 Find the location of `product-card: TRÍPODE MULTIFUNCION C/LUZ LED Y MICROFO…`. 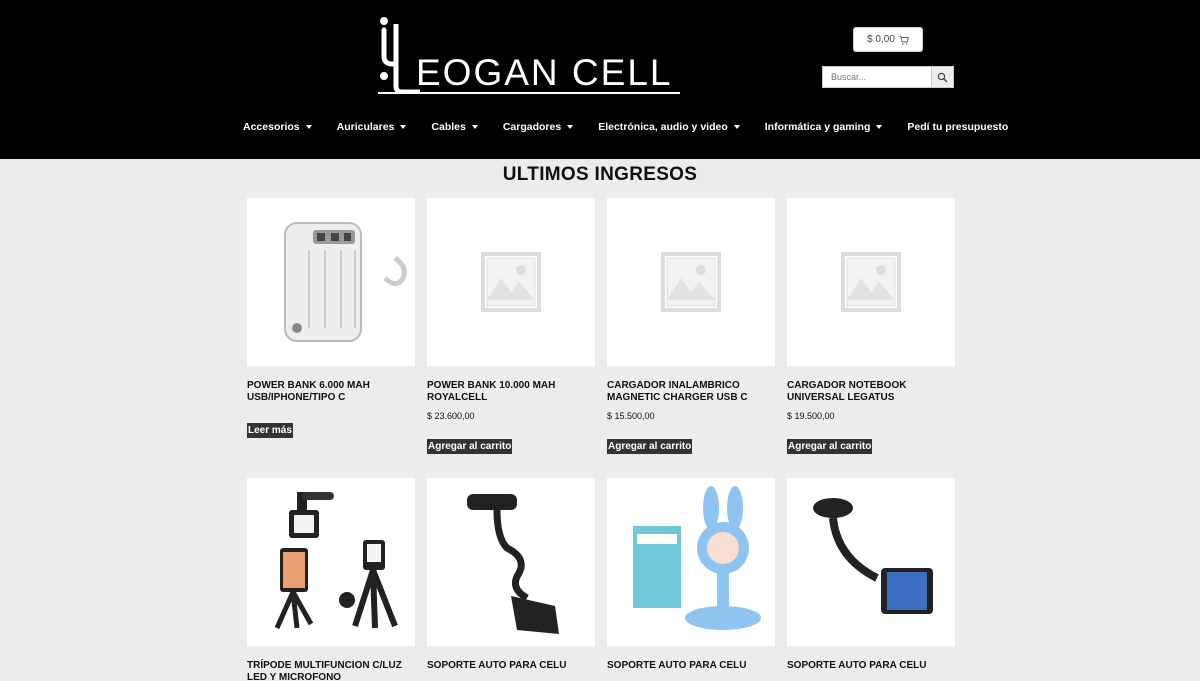

product-card: TRÍPODE MULTIFUNCION C/LUZ LED Y MICROFO… is located at coordinates (331, 579).